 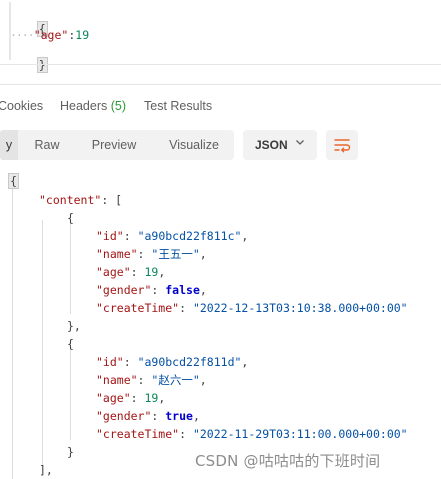 What do you see at coordinates (288, 461) in the screenshot?
I see `watermark: CSDN @咕咕咕的下班时间` at bounding box center [288, 461].